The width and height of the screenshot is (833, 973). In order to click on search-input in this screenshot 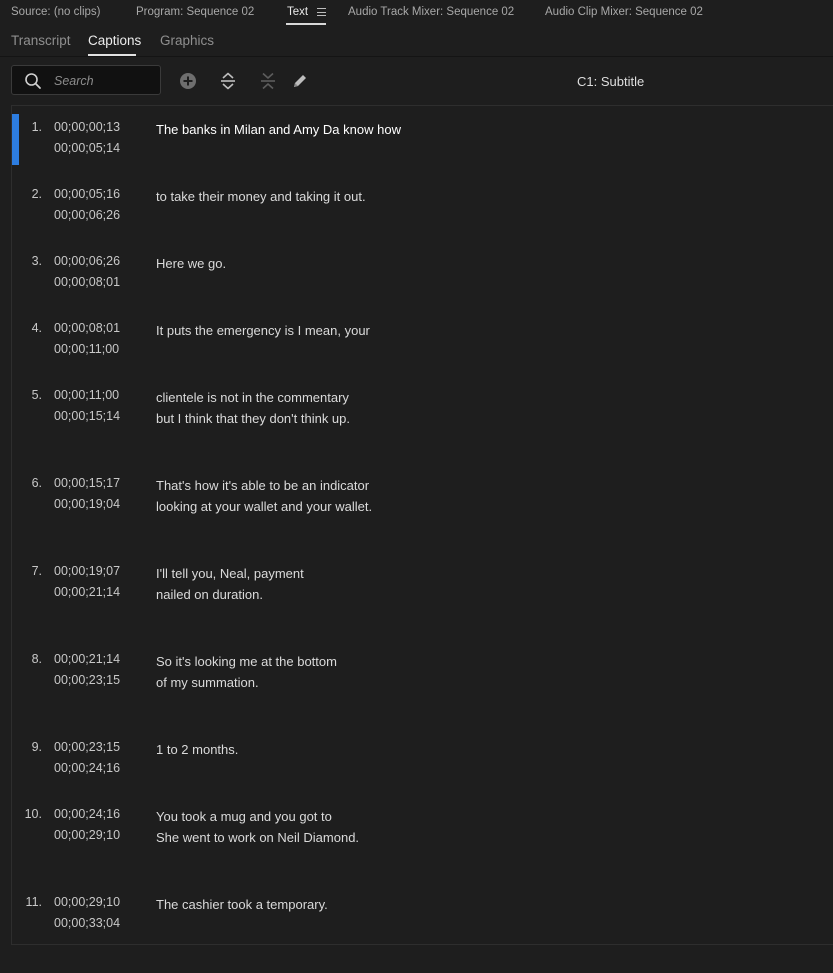, I will do `click(104, 81)`.